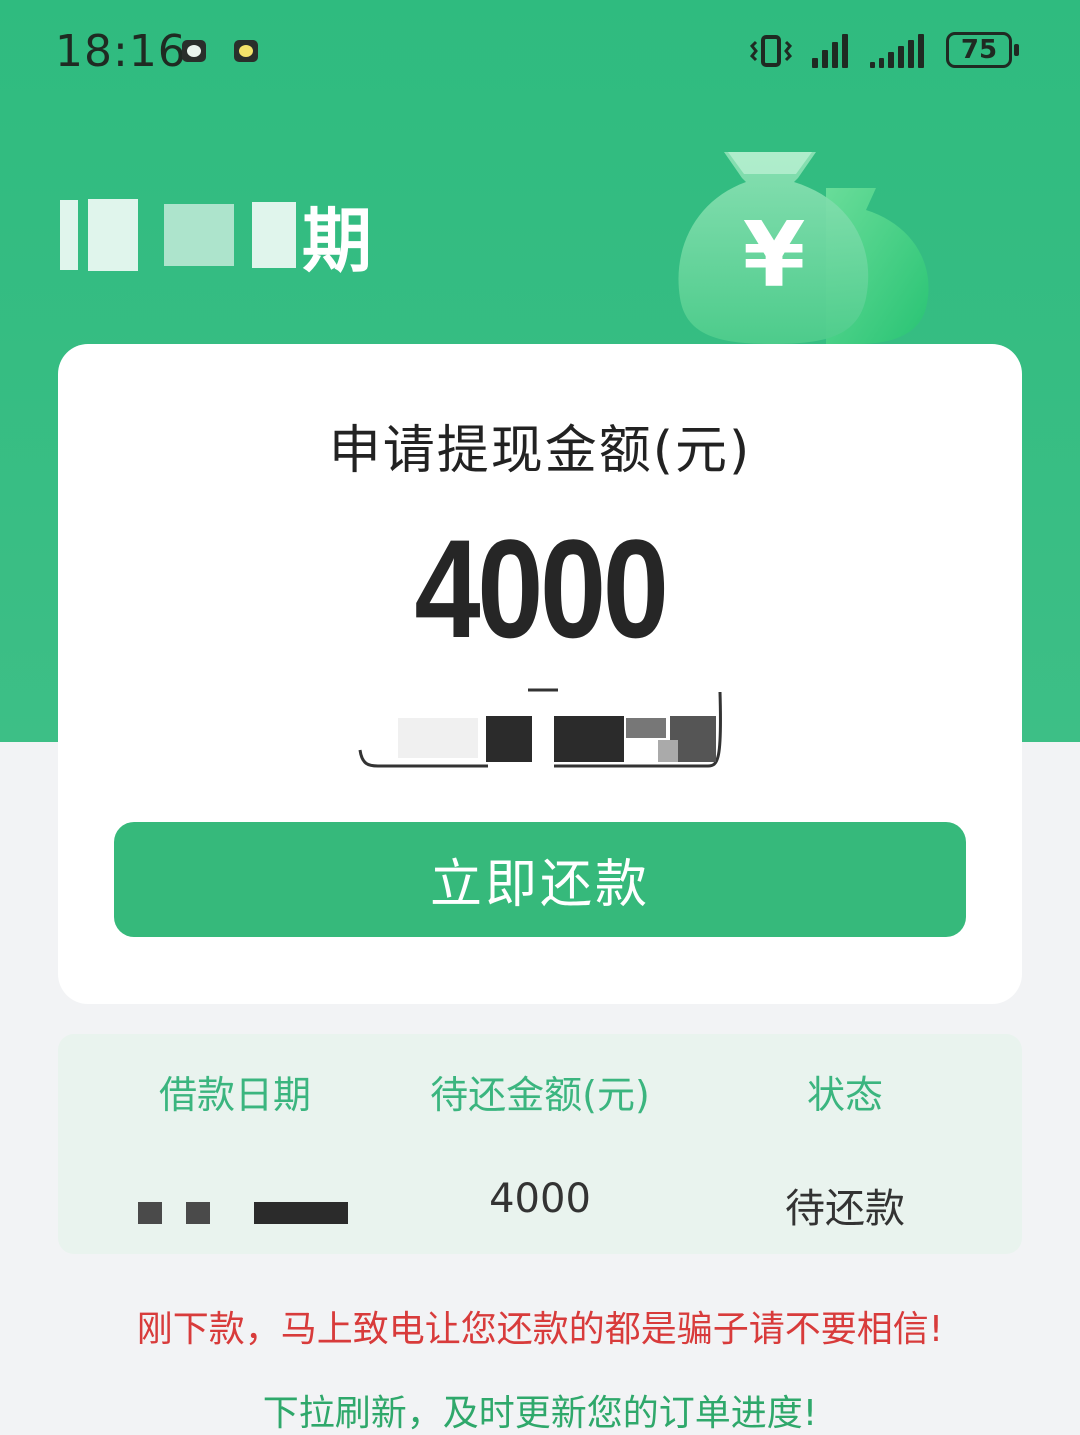 This screenshot has width=1080, height=1435. Describe the element at coordinates (540, 50) in the screenshot. I see `status-bar: 18:16 75` at that location.